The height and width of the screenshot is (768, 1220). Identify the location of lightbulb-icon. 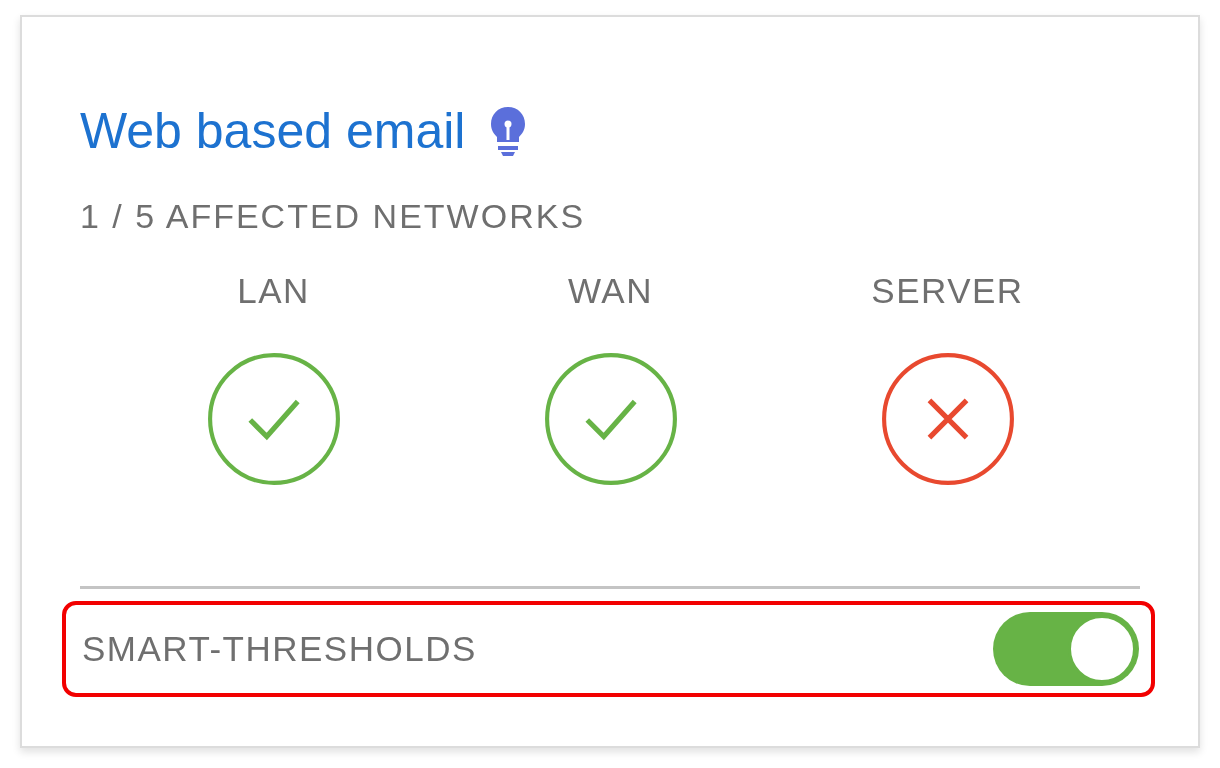
(508, 131).